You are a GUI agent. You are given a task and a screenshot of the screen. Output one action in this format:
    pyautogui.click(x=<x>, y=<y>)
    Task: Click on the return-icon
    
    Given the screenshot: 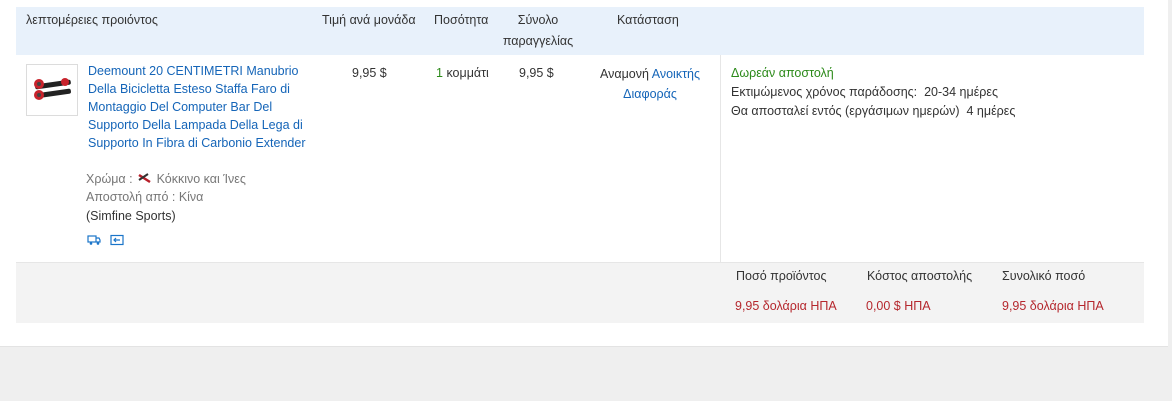 What is the action you would take?
    pyautogui.click(x=117, y=240)
    